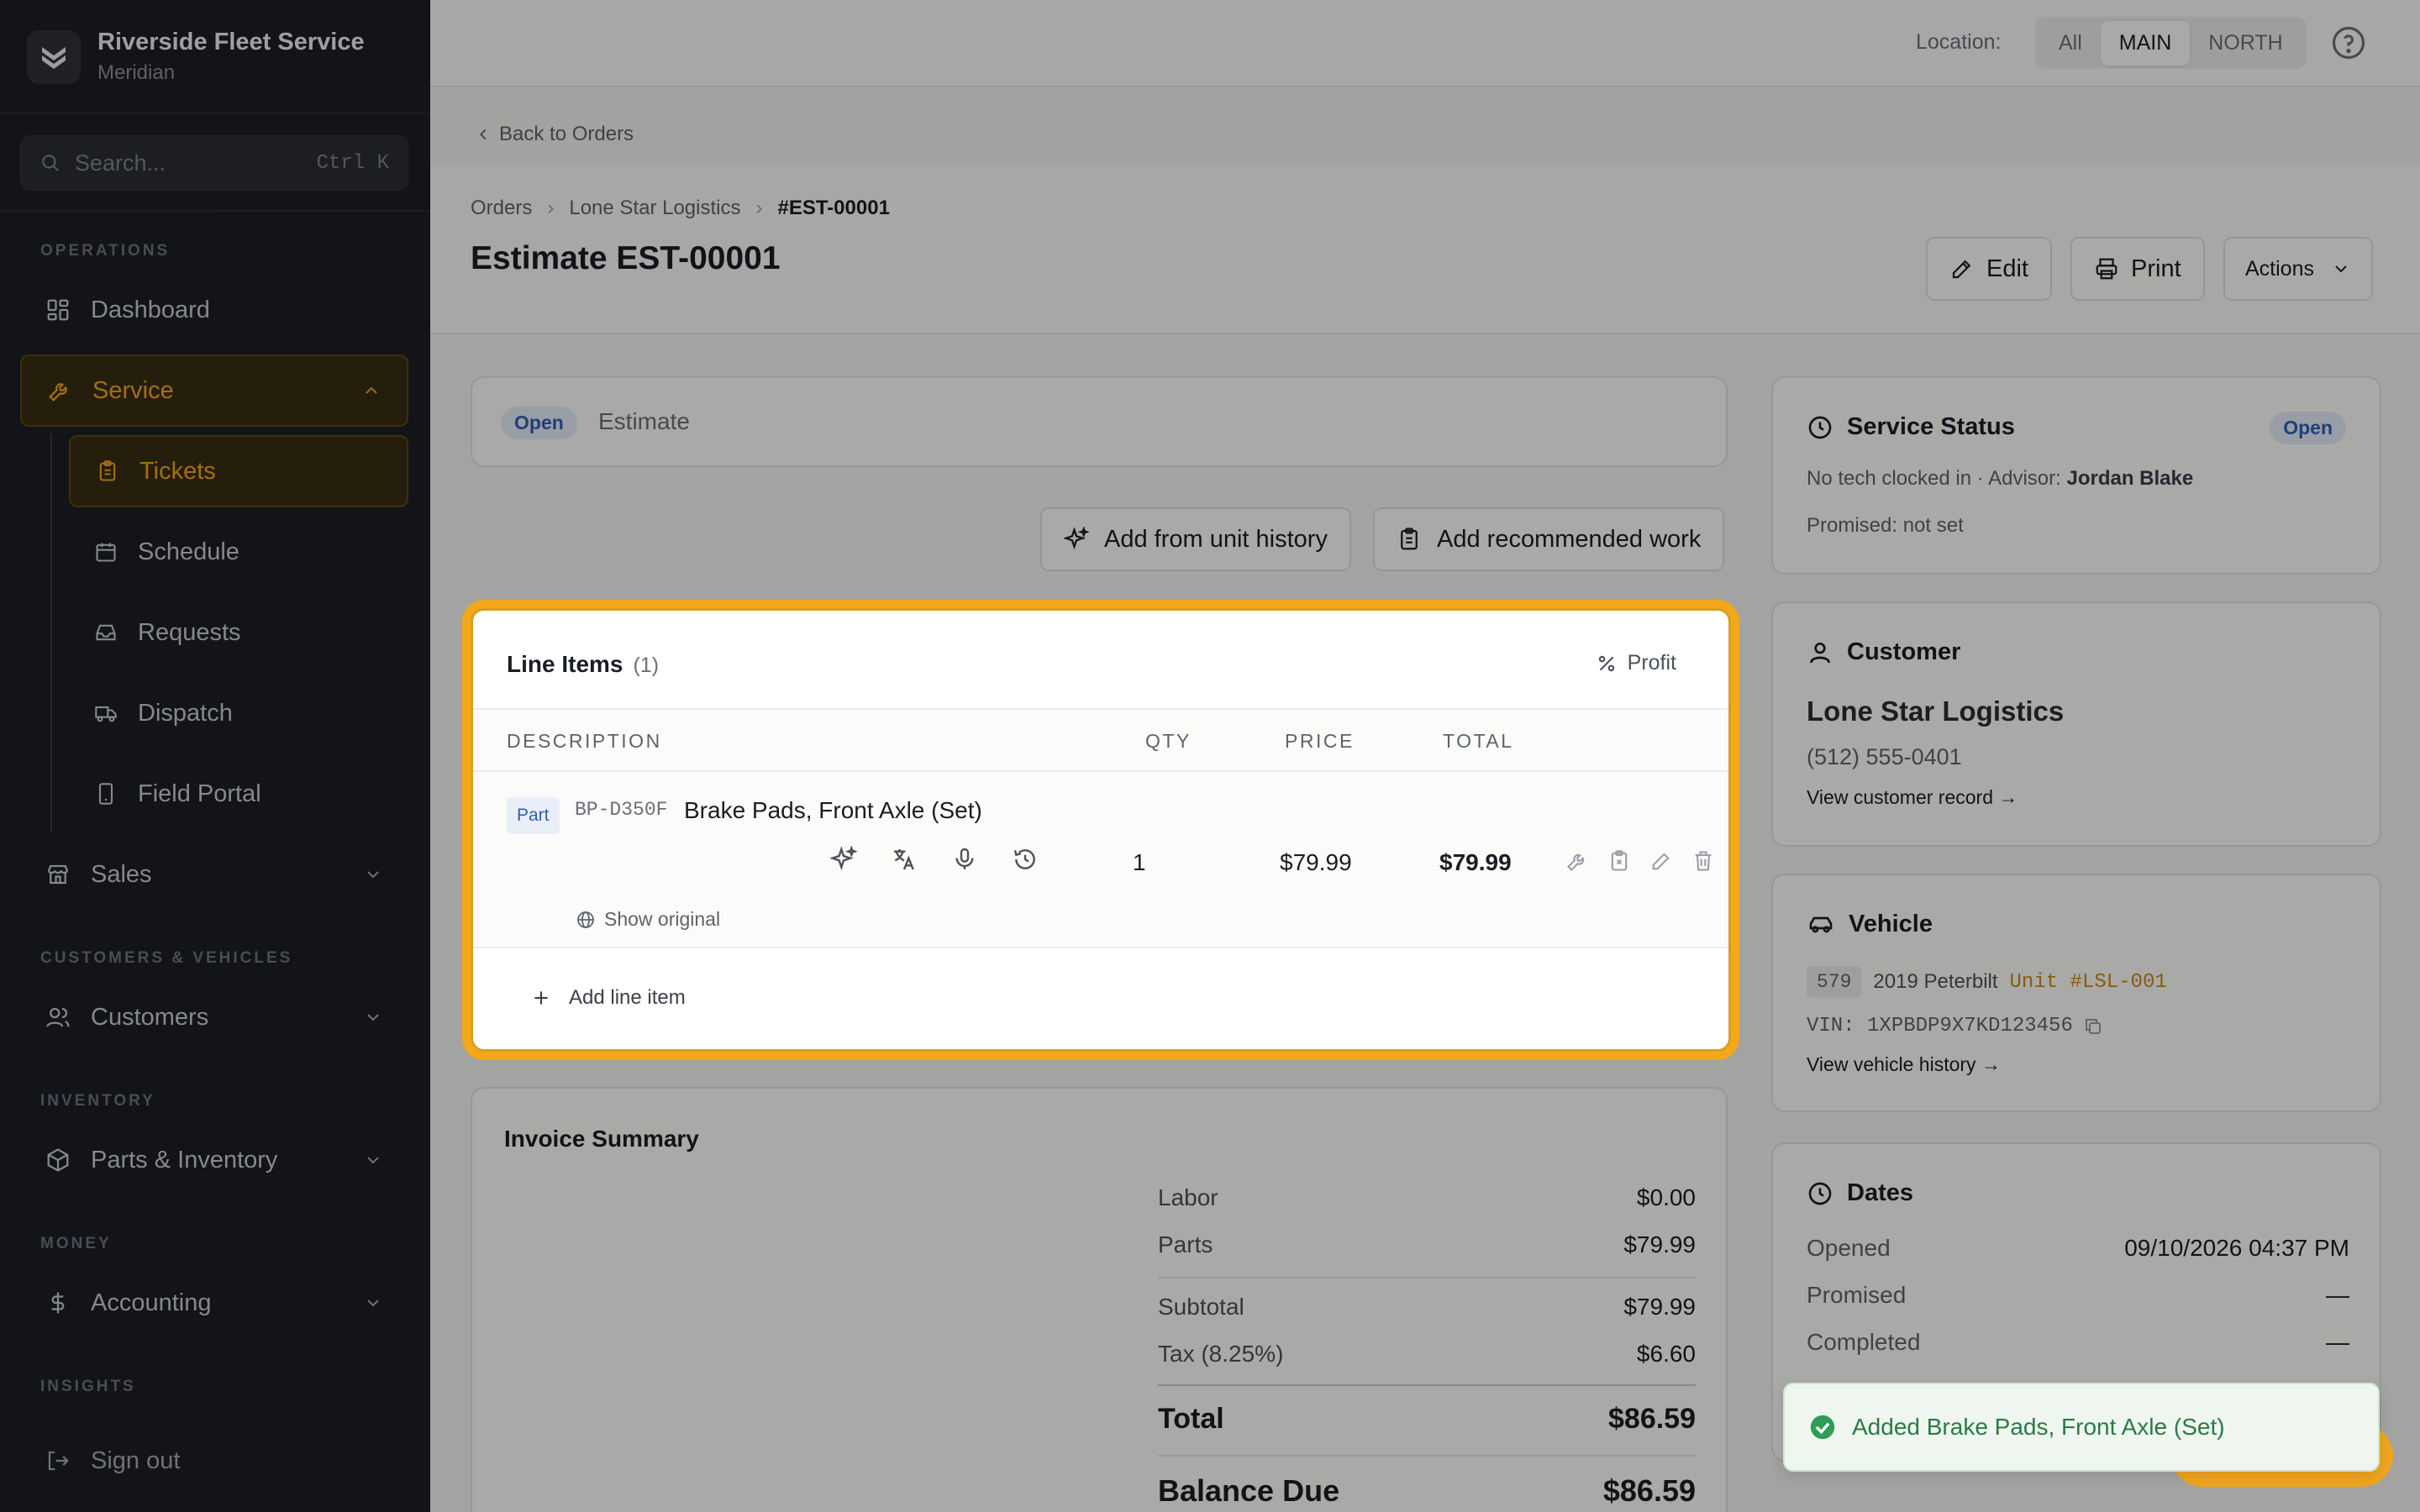 This screenshot has width=2420, height=1512. What do you see at coordinates (214, 874) in the screenshot?
I see `sidebar-item-sales: Sales` at bounding box center [214, 874].